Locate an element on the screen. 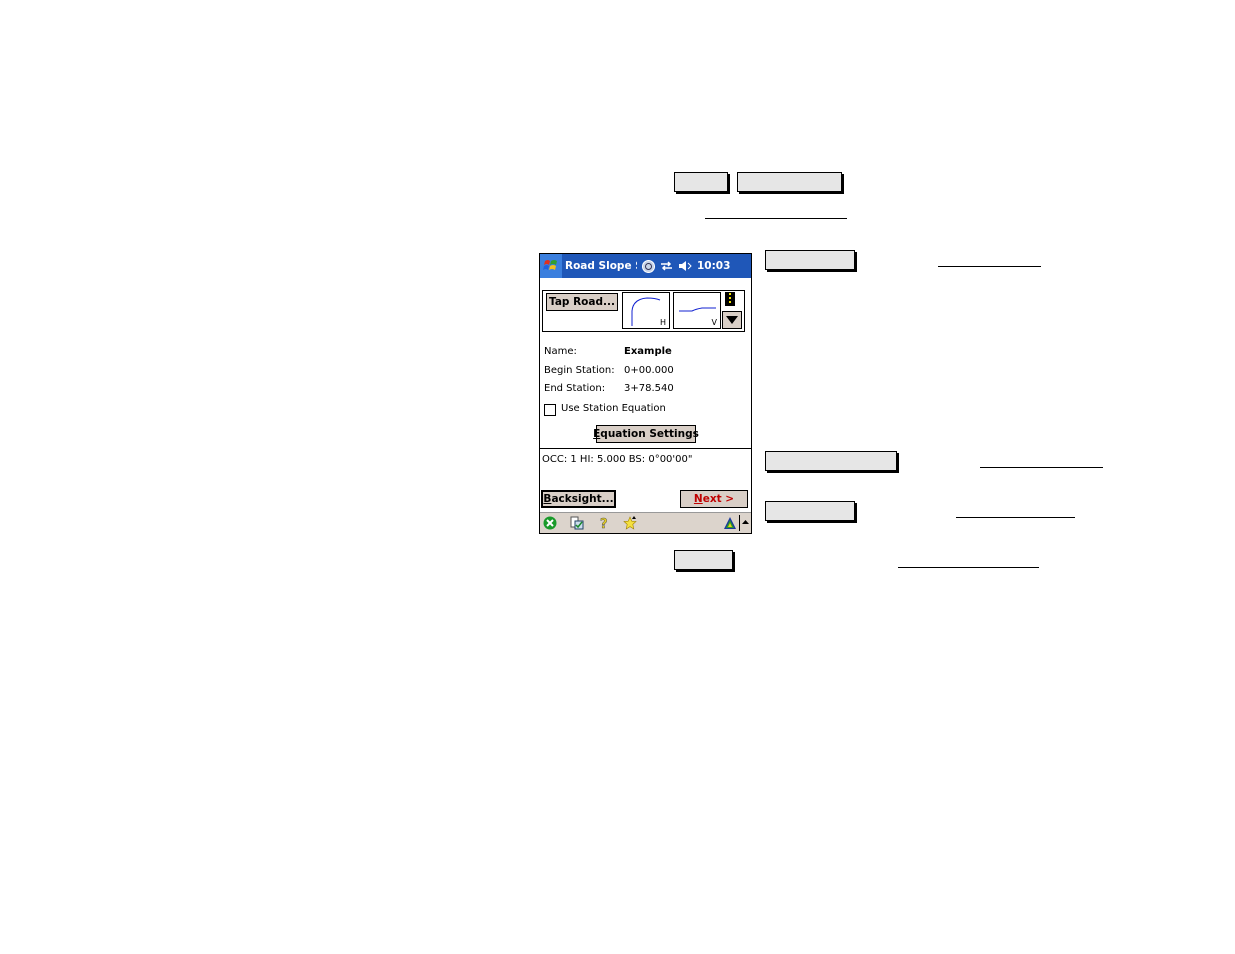  use-station-equation-checkbox is located at coordinates (550, 410).